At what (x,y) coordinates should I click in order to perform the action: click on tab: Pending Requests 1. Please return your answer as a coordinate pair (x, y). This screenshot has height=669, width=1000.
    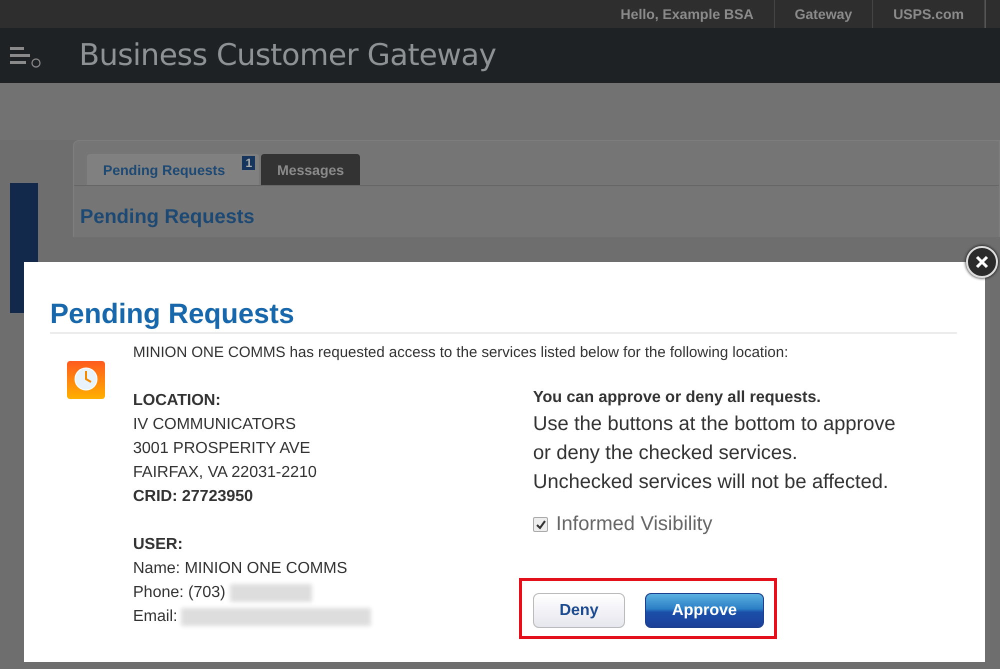
    Looking at the image, I should click on (173, 169).